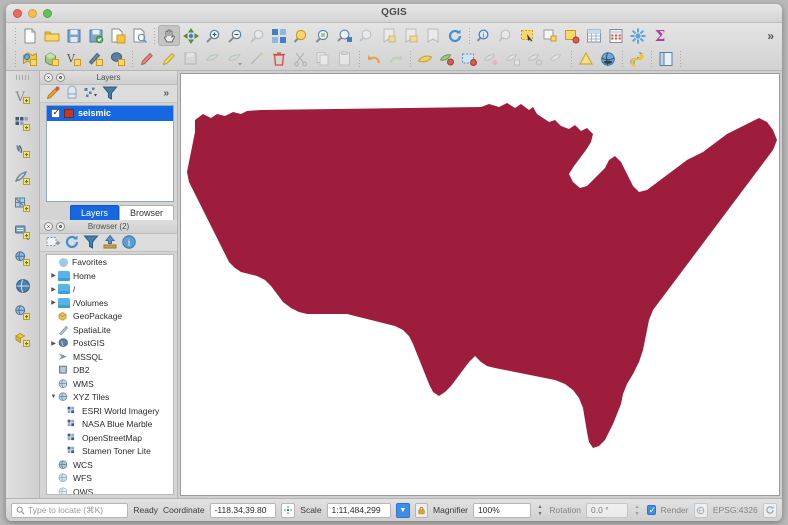 This screenshot has width=788, height=525. I want to click on show-layout-panel-icon, so click(666, 58).